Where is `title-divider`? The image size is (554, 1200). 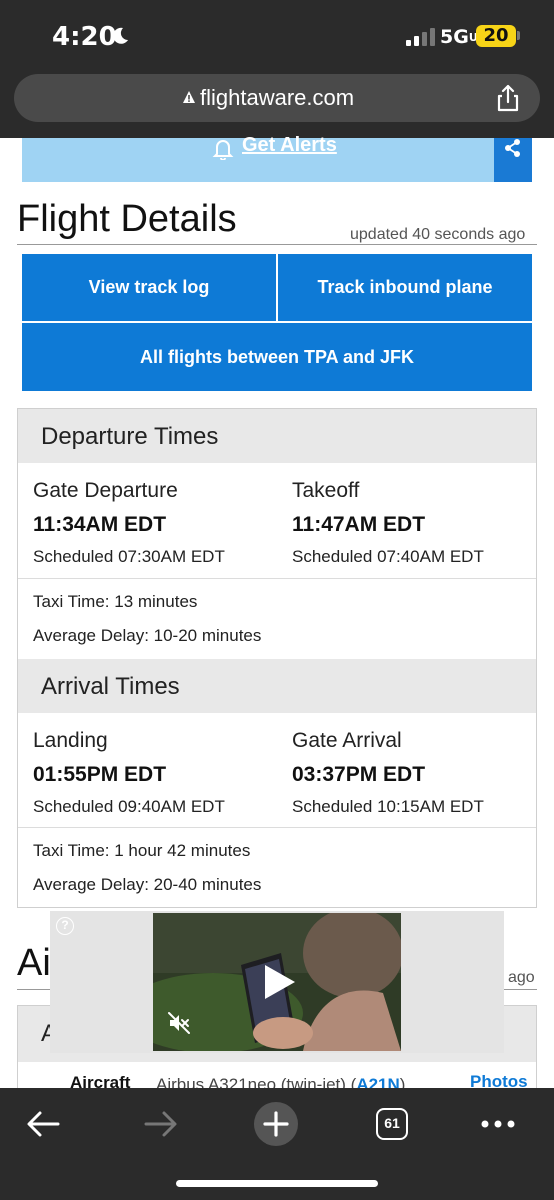 title-divider is located at coordinates (277, 244).